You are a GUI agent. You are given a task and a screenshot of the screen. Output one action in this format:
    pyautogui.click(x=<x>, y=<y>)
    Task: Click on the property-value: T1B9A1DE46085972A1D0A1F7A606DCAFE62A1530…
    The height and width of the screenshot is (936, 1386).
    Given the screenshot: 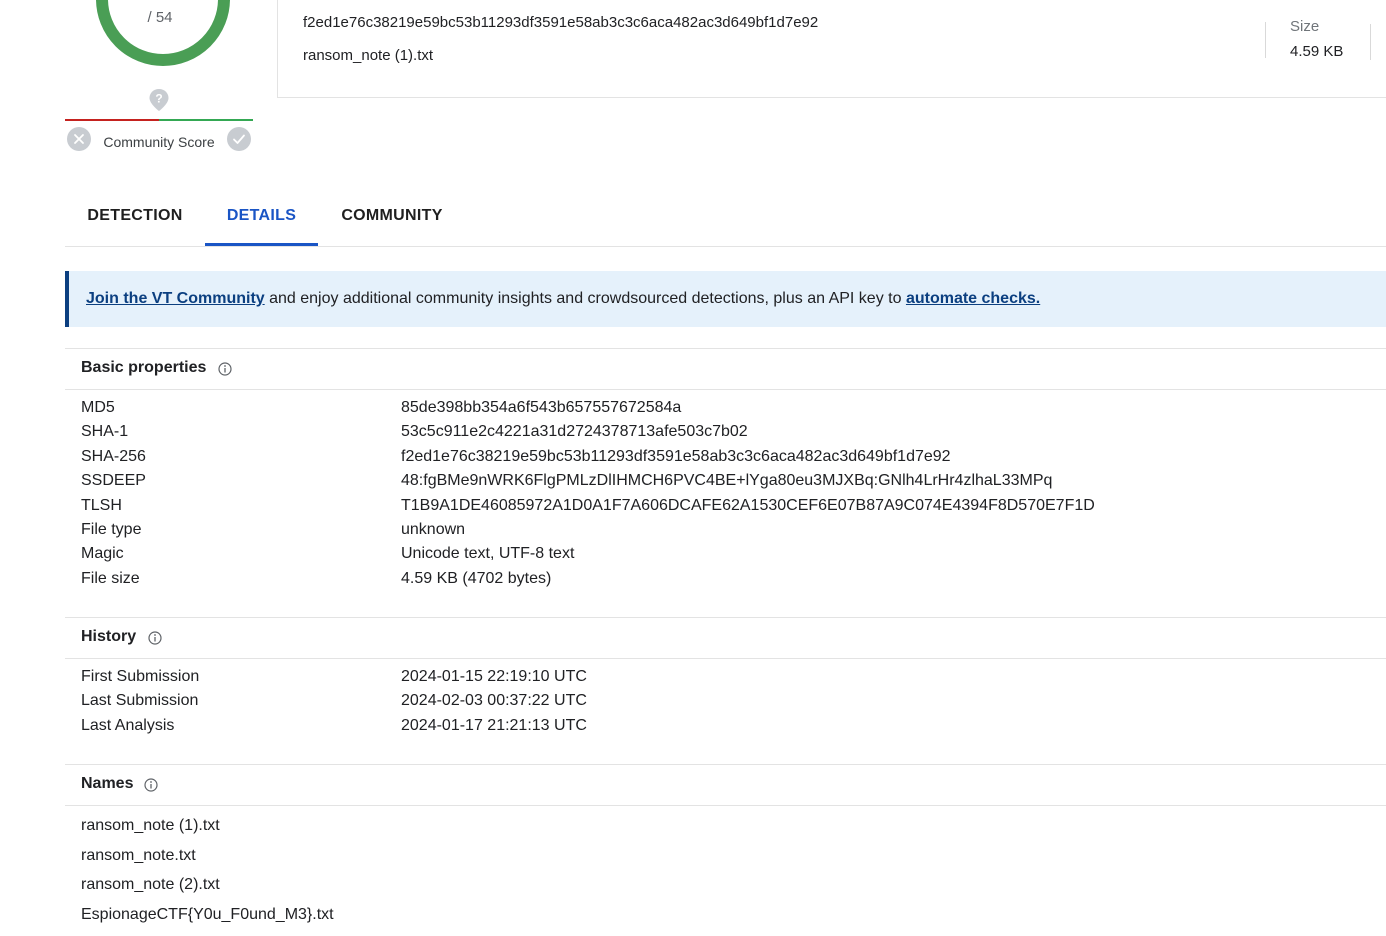 What is the action you would take?
    pyautogui.click(x=748, y=505)
    